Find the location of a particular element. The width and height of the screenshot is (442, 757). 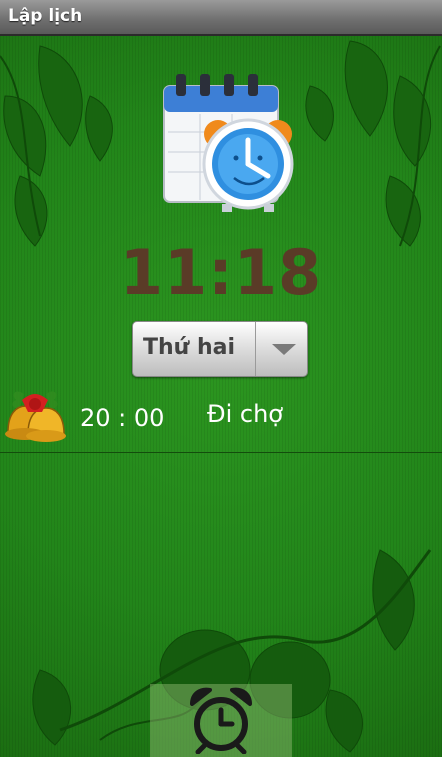

alarm-time: 20 : 00 is located at coordinates (122, 418).